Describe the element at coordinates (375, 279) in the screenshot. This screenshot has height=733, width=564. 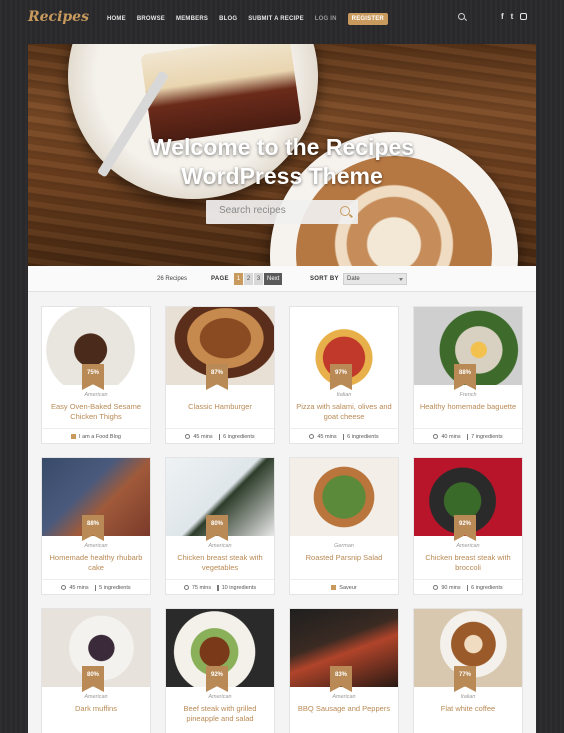
I see `sort-select: Date` at that location.